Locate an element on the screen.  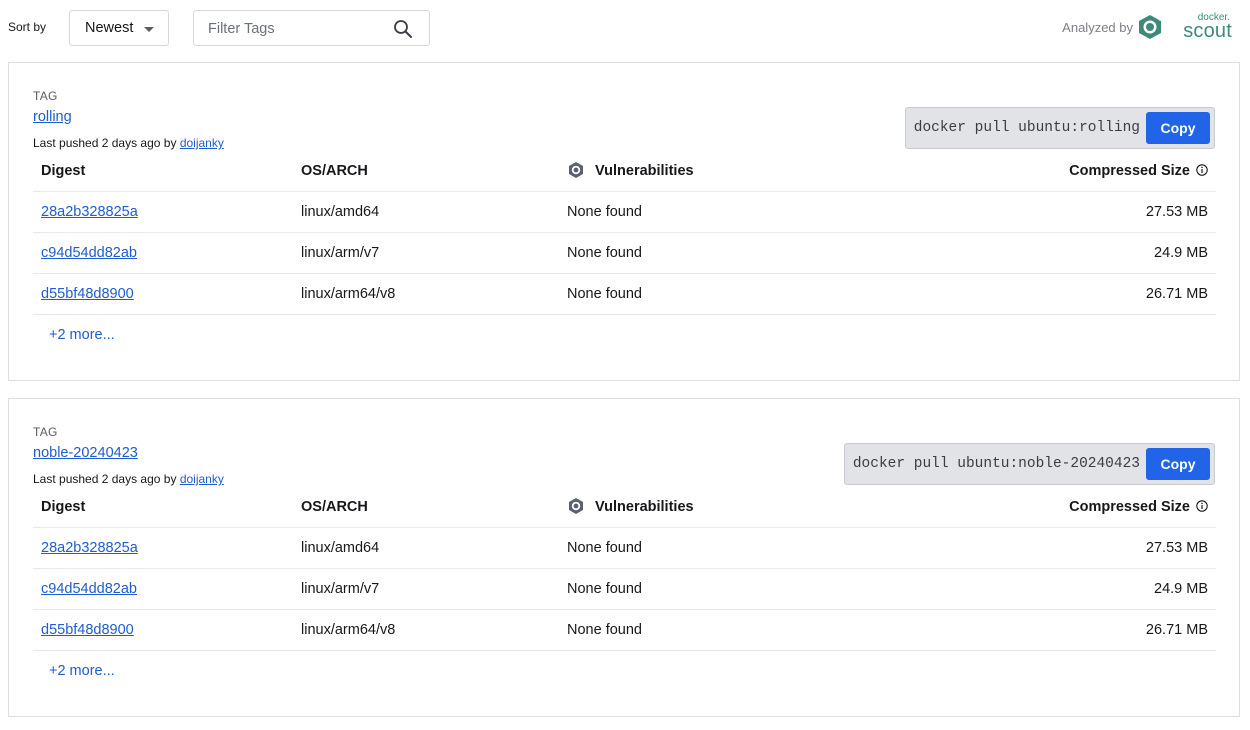
pull-command-box: docker pull ubuntu:noble-20240423 Copy is located at coordinates (1029, 464).